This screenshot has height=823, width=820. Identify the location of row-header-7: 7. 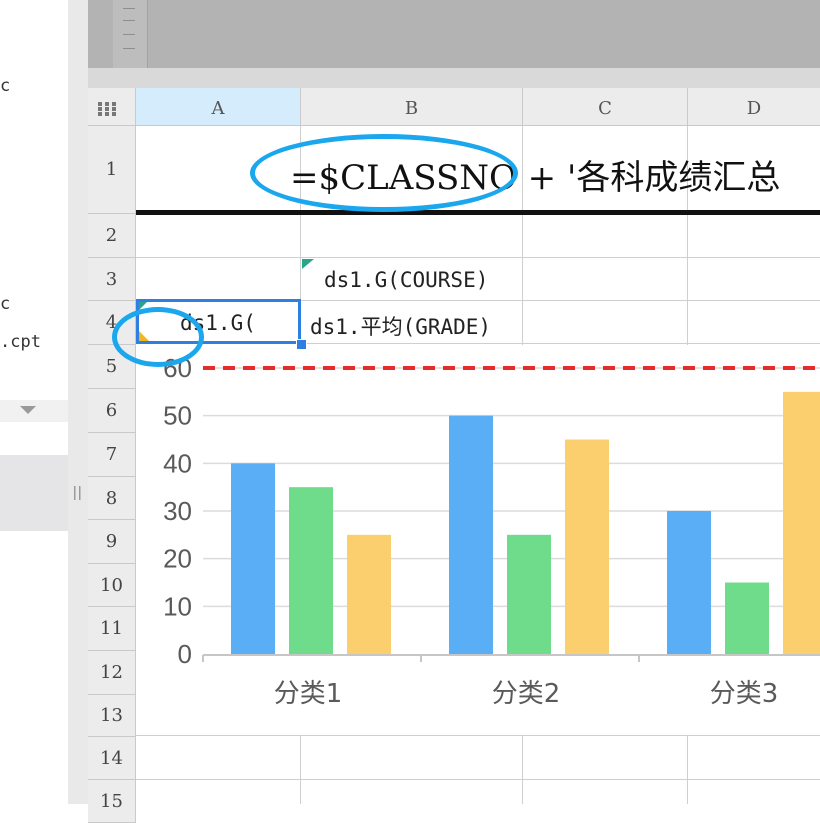
(112, 455).